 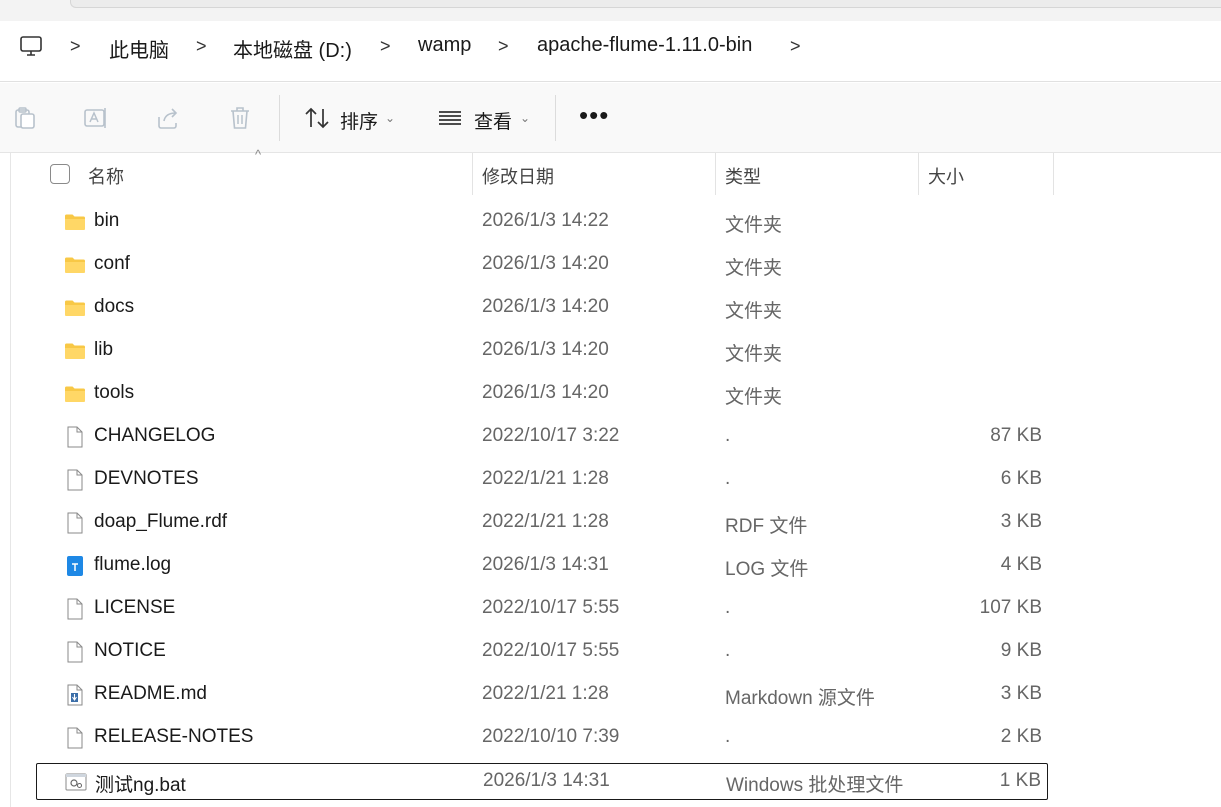 What do you see at coordinates (139, 48) in the screenshot?
I see `breadcrumb-item-this-pc: 此电脑` at bounding box center [139, 48].